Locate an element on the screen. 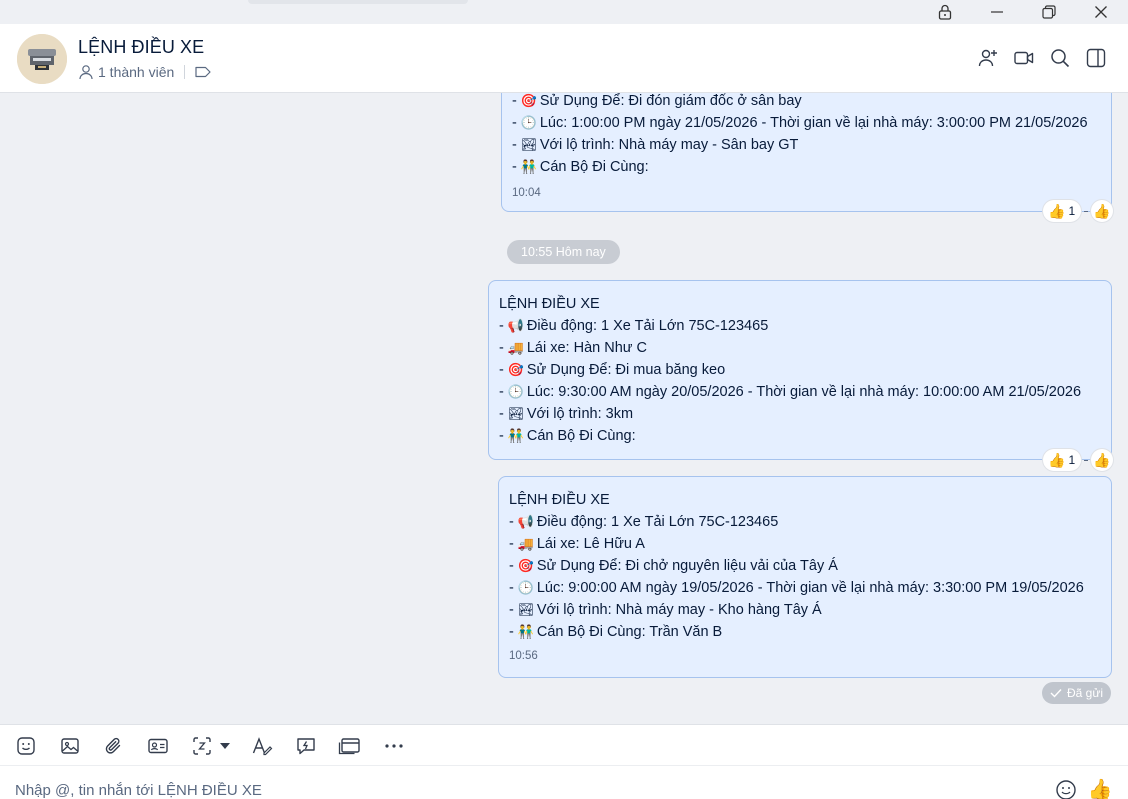 Image resolution: width=1128 pixels, height=799 pixels. member-icon is located at coordinates (86, 72).